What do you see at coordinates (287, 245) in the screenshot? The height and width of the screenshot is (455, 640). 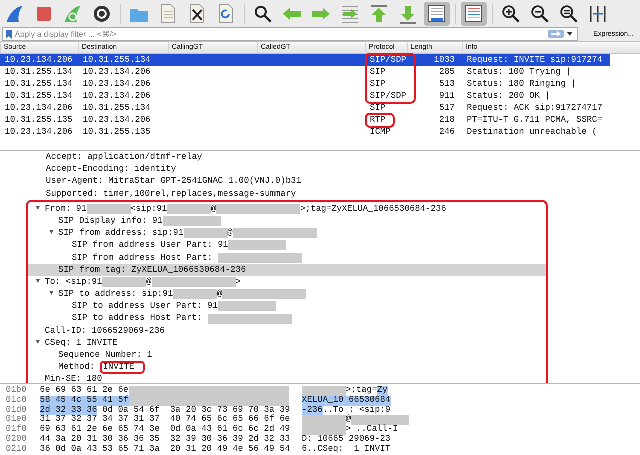 I see `tree-row: SIP from address User Part: 91` at bounding box center [287, 245].